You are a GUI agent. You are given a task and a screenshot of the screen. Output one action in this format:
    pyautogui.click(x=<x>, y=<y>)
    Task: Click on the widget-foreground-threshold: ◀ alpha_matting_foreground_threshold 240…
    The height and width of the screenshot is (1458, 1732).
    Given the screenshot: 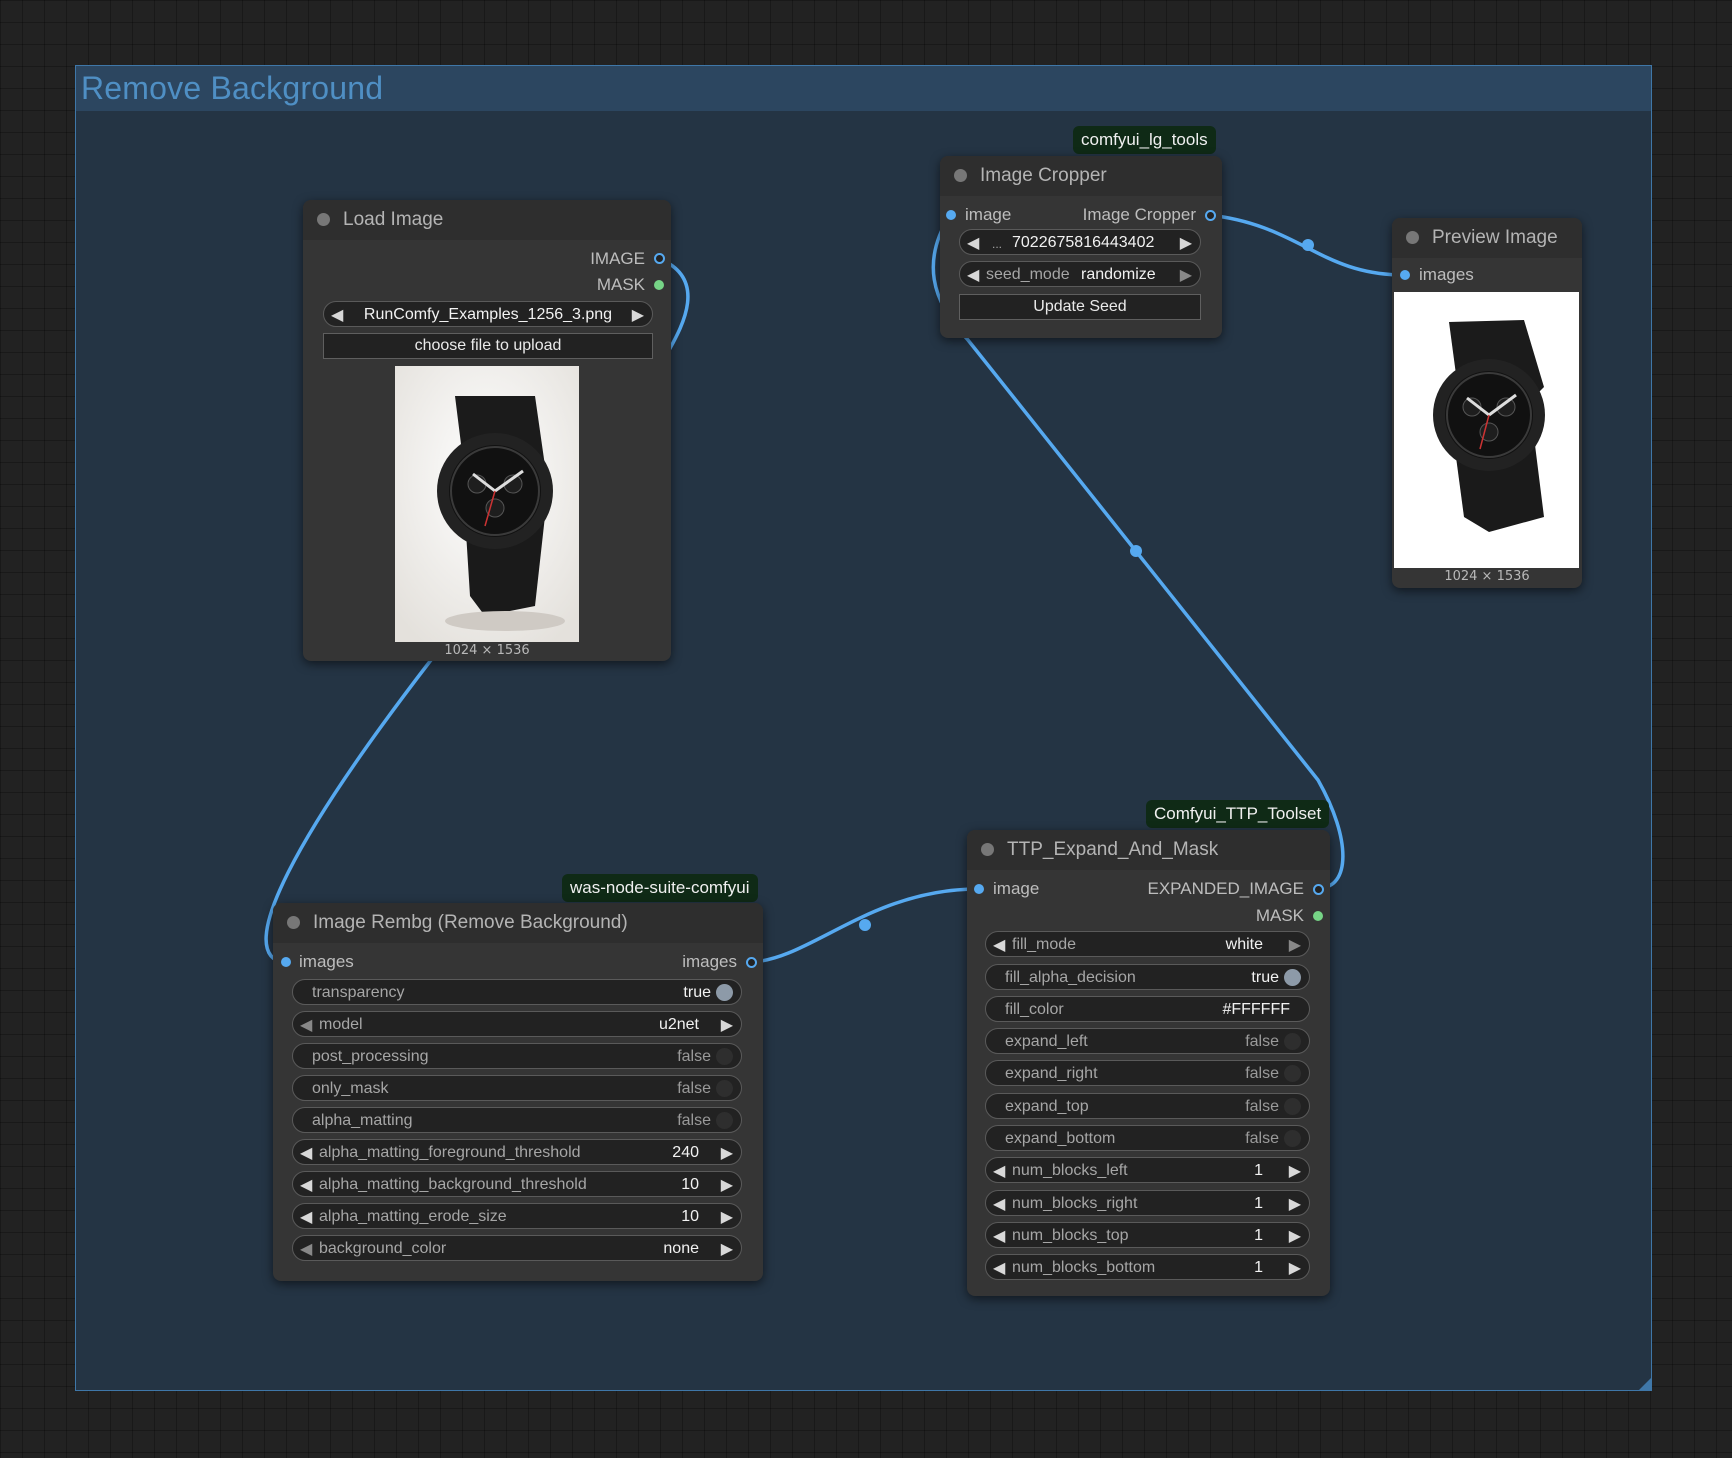 What is the action you would take?
    pyautogui.click(x=517, y=1152)
    